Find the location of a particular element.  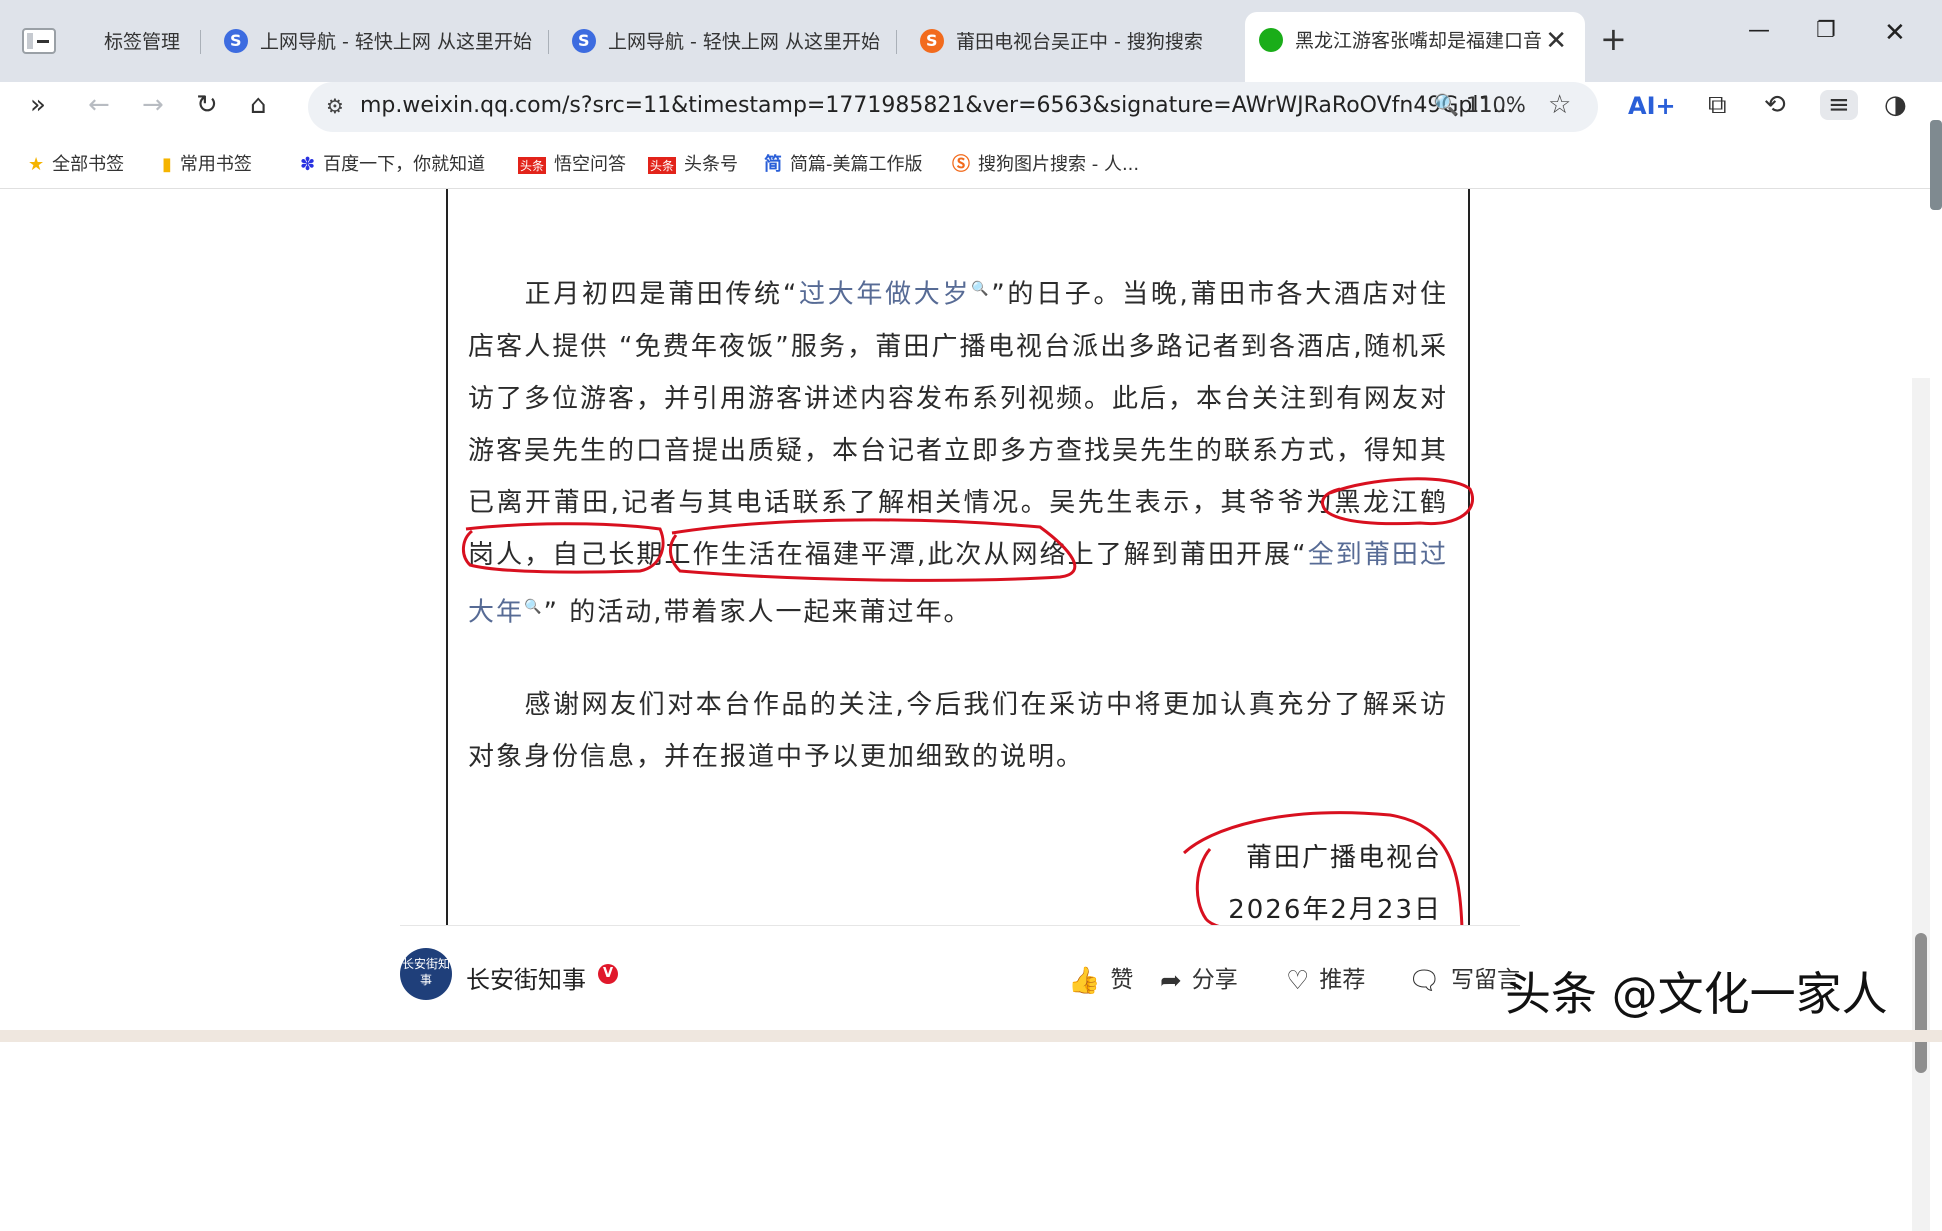

text: 正月初四是莆田传统“ is located at coordinates (661, 294).